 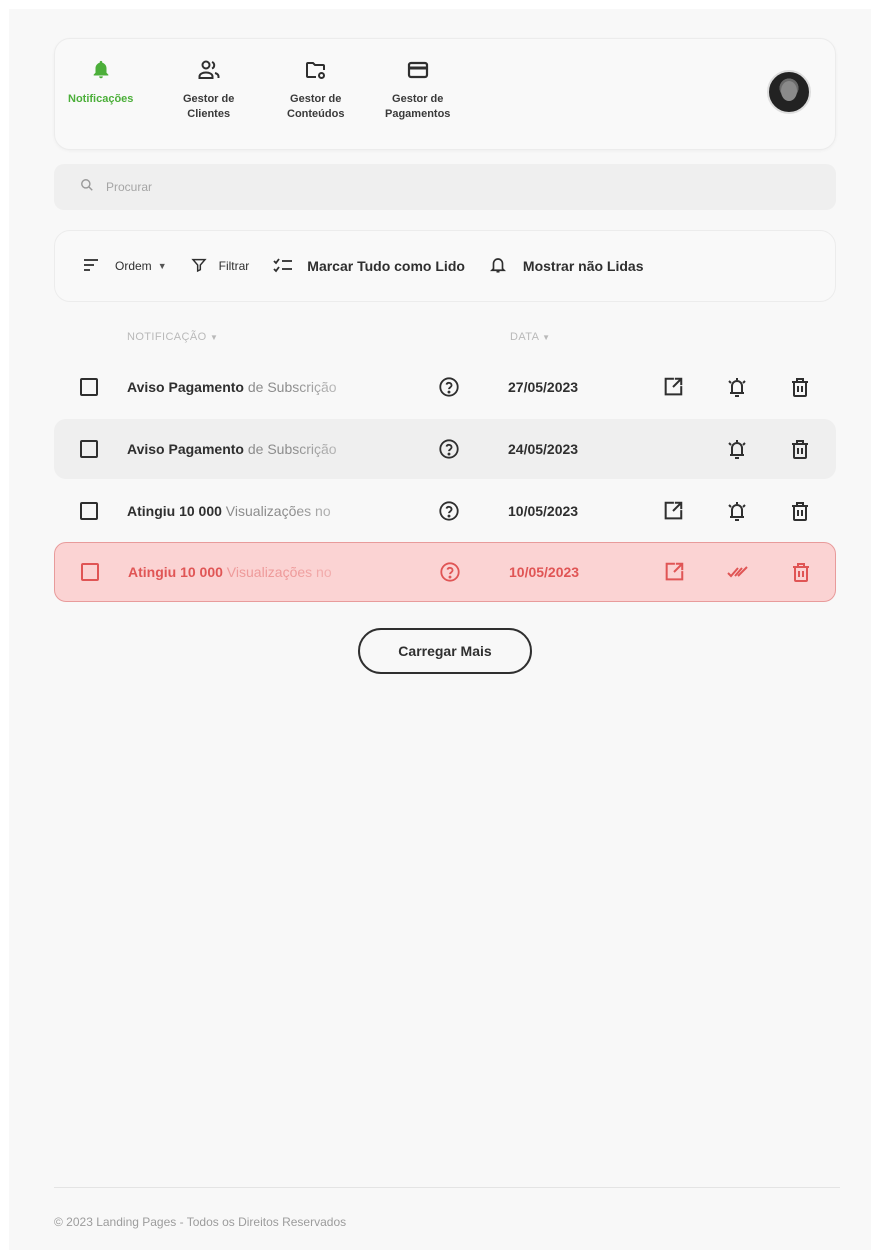 I want to click on filter-button: Filtrar, so click(x=220, y=266).